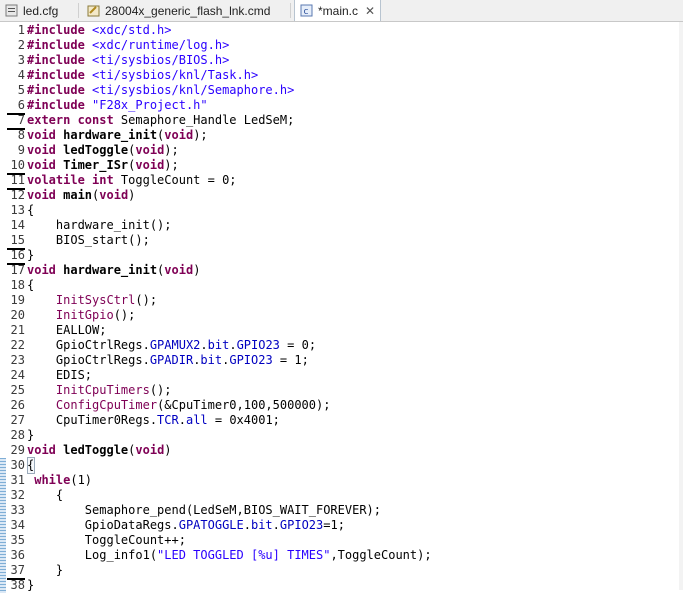 The height and width of the screenshot is (593, 683). I want to click on code-line: 7 extern const Semaphore_Handle LedSeM;, so click(341, 121).